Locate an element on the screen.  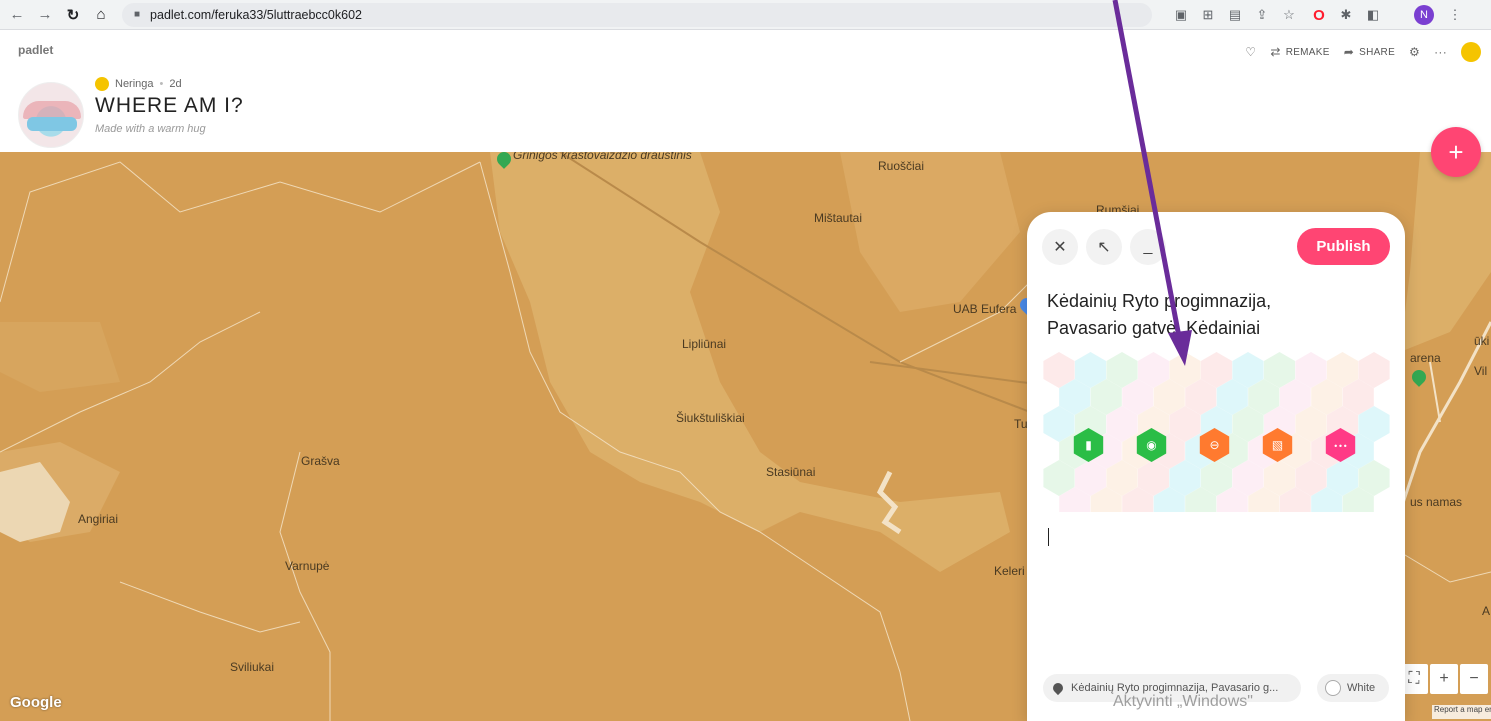
lock-icon: ■ is located at coordinates (137, 14).